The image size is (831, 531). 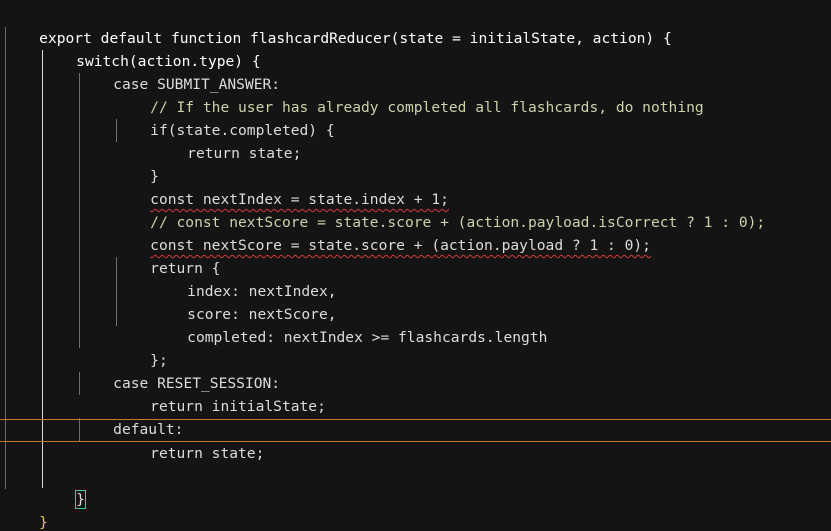 I want to click on code-line-error: const nextIndex = state.index + 1;, so click(x=282, y=186).